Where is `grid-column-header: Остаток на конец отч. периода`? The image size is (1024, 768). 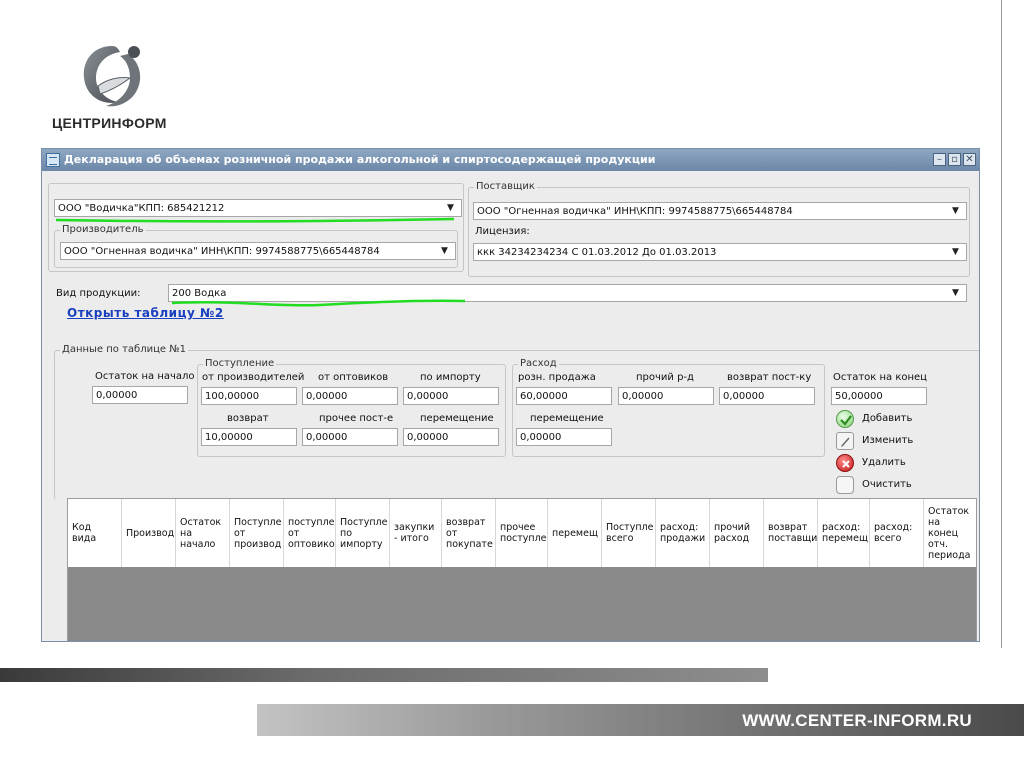
grid-column-header: Остаток на конец отч. периода is located at coordinates (950, 533).